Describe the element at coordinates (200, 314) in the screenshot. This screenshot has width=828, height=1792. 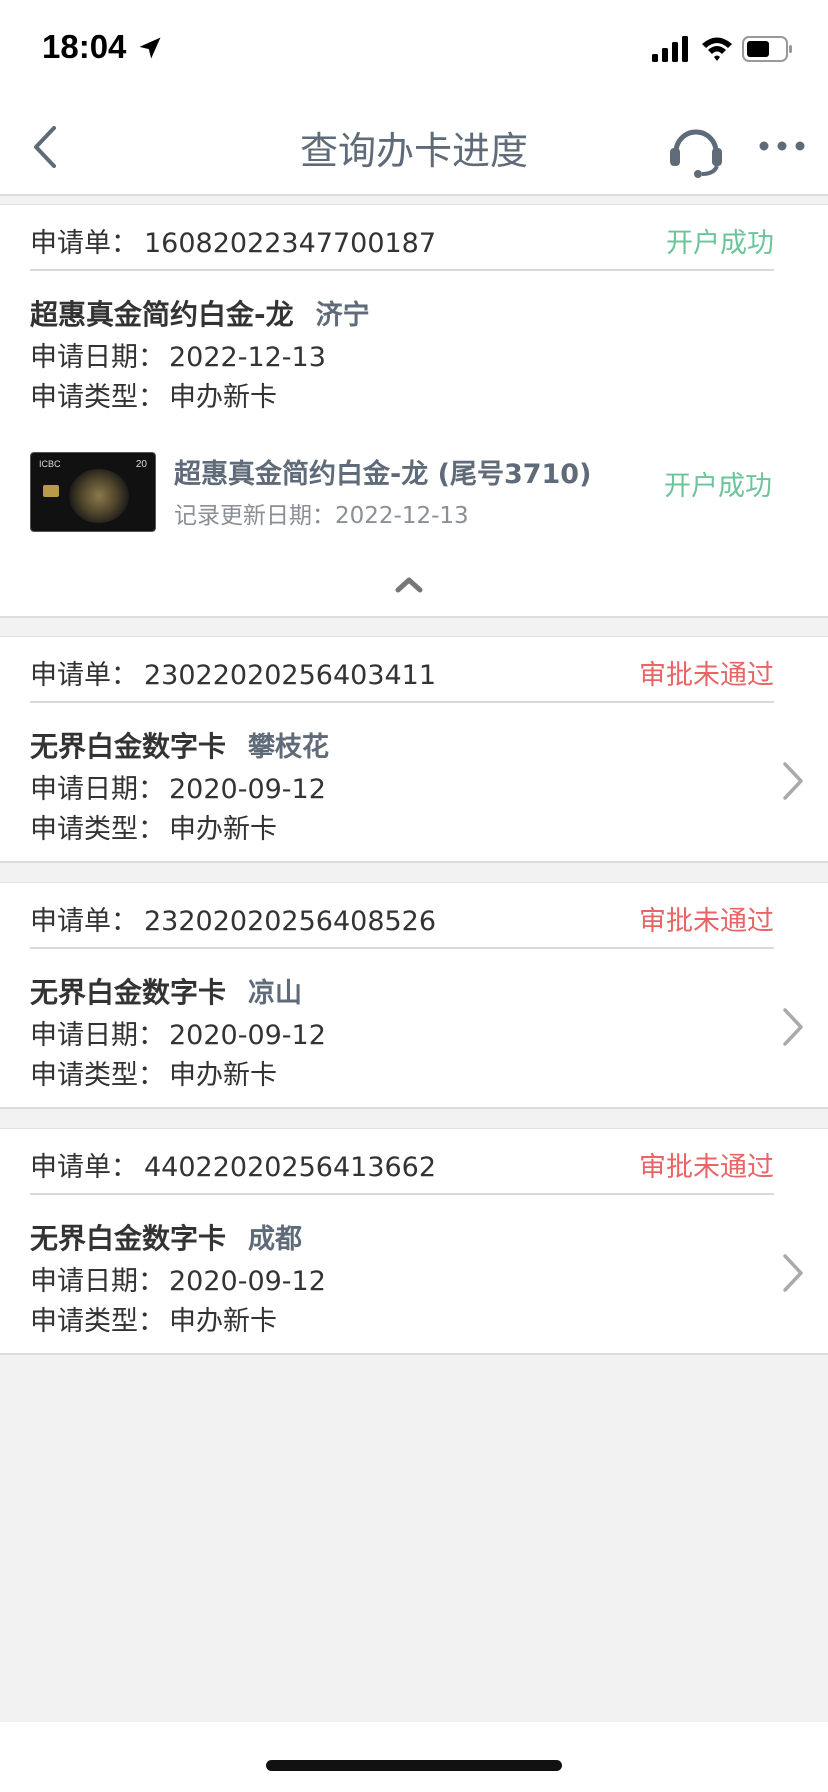
I see `card-name: 超惠真金简约白金-龙 济宁` at that location.